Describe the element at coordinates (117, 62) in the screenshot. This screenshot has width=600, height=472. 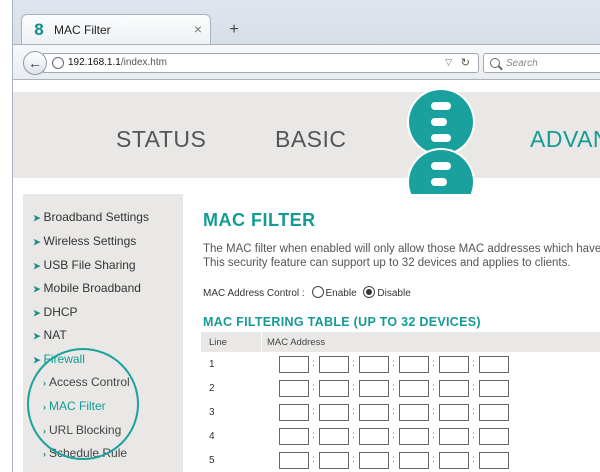
I see `url-text: 192.168.1.1/index.htm` at that location.